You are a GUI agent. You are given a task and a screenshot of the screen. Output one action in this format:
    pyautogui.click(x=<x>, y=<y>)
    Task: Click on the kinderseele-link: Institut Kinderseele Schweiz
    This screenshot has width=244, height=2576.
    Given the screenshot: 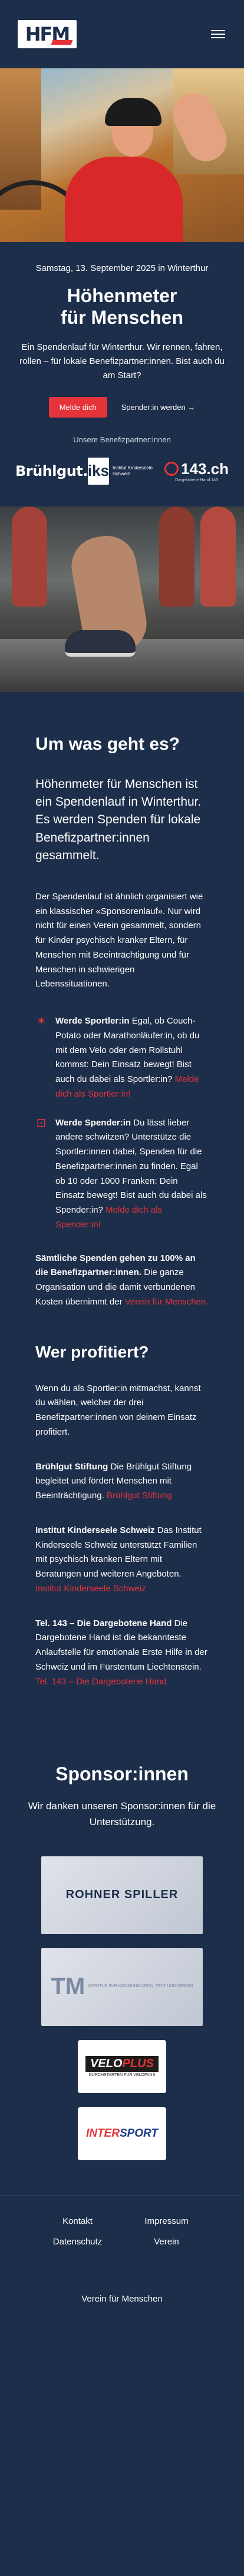 What is the action you would take?
    pyautogui.click(x=90, y=1589)
    